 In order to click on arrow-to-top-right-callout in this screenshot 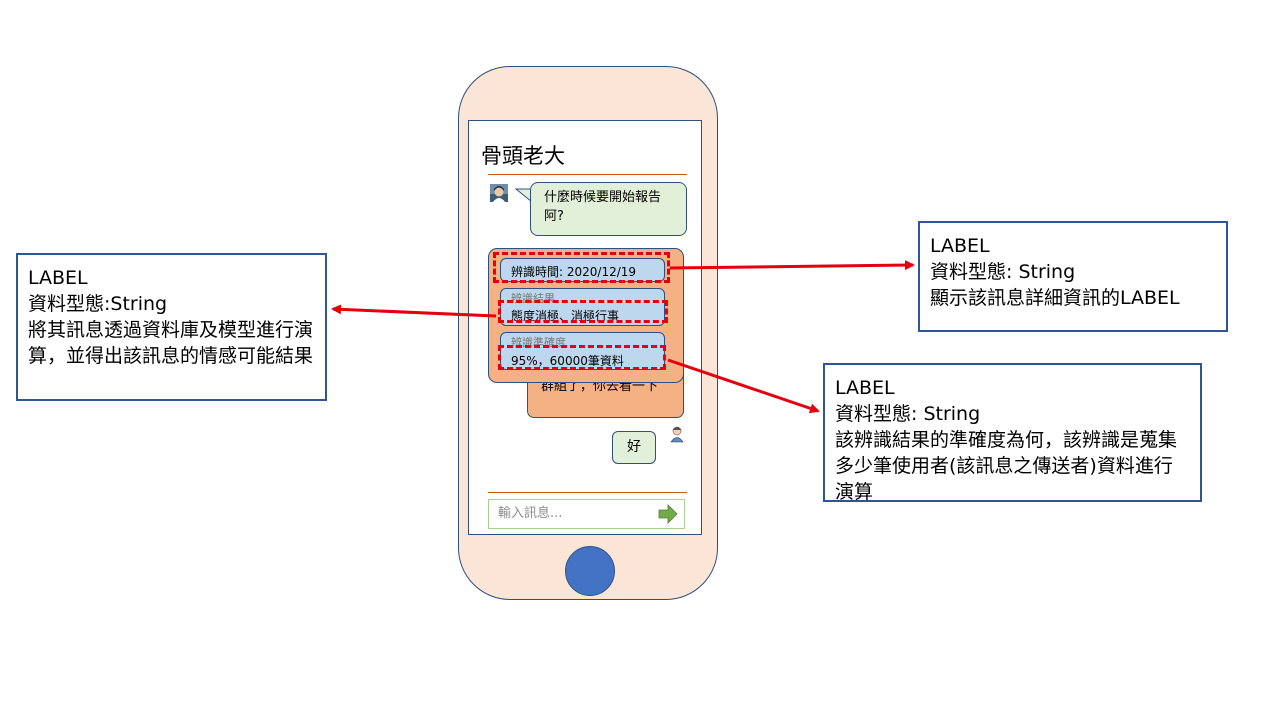, I will do `click(792, 265)`.